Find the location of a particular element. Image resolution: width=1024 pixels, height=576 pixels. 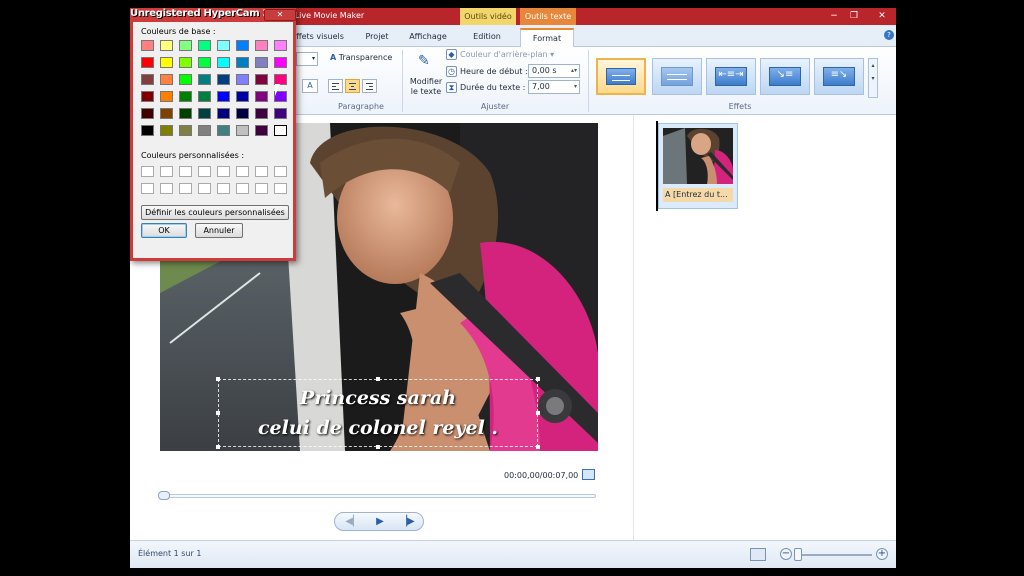

tab-visual-effects: ffets visuels is located at coordinates (320, 37).